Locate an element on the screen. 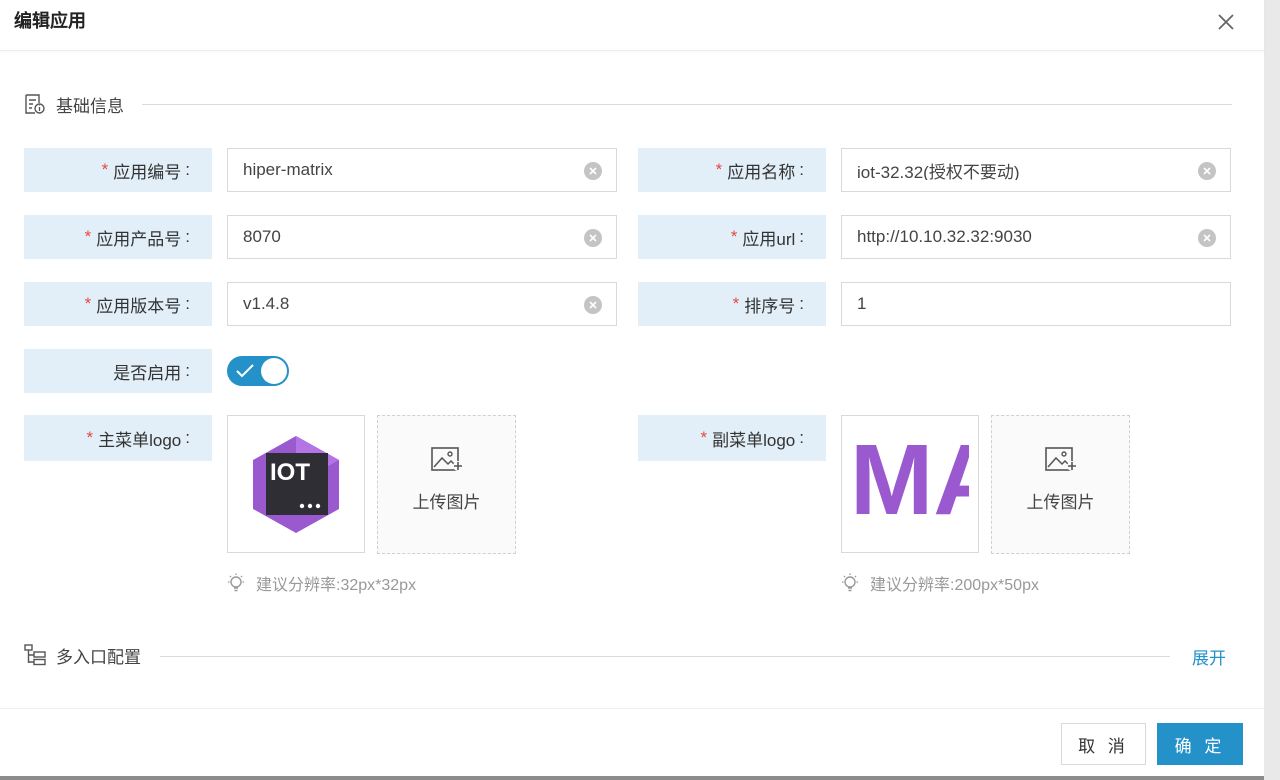 The image size is (1280, 780). app-name-label: * 应用名称 : is located at coordinates (732, 170).